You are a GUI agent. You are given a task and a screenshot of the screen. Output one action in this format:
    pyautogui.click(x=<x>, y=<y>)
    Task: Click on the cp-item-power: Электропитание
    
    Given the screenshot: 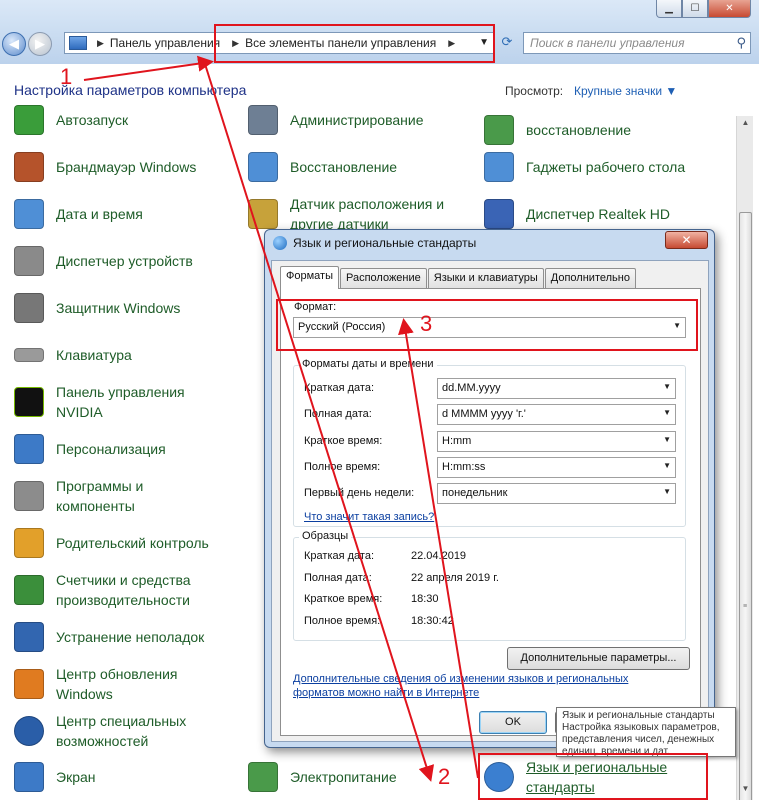 What is the action you would take?
    pyautogui.click(x=322, y=777)
    